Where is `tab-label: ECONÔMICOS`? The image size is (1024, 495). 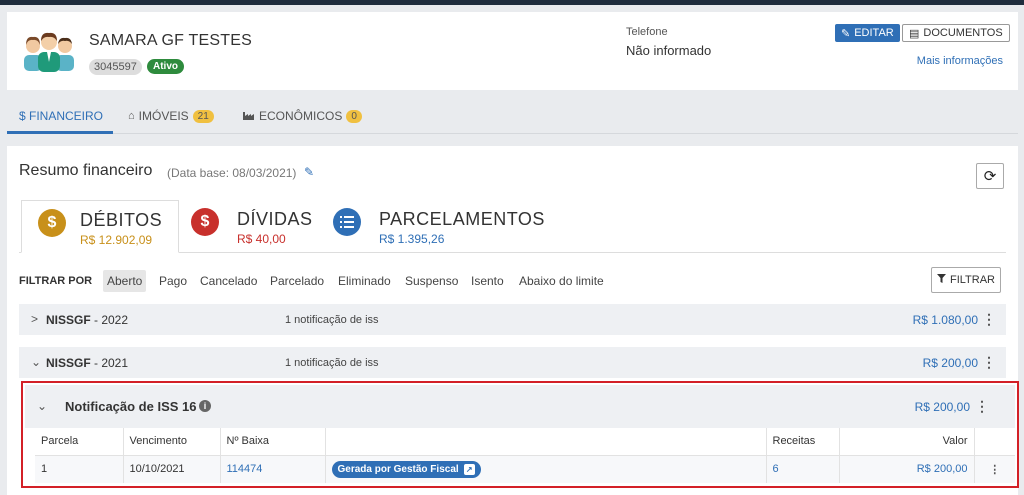 tab-label: ECONÔMICOS is located at coordinates (301, 116).